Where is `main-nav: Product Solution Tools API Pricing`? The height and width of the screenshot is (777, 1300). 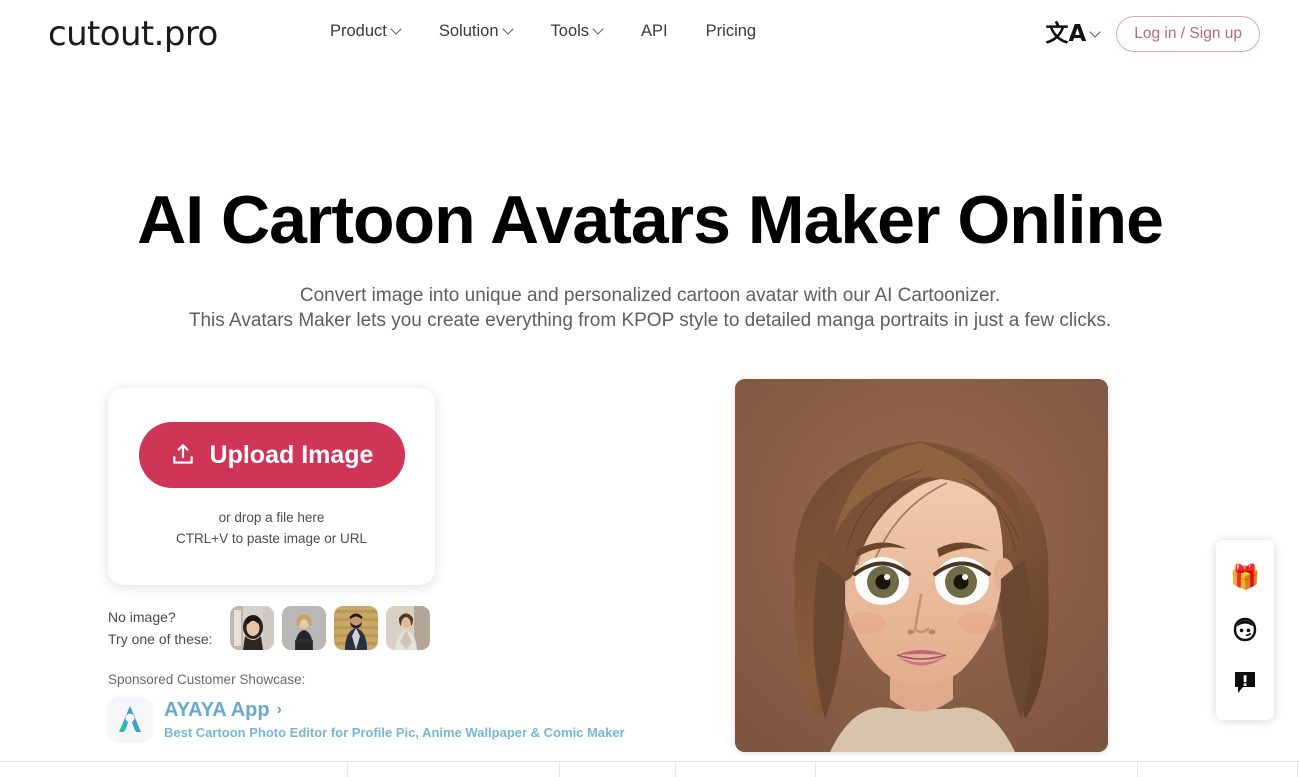
main-nav: Product Solution Tools API Pricing is located at coordinates (543, 31).